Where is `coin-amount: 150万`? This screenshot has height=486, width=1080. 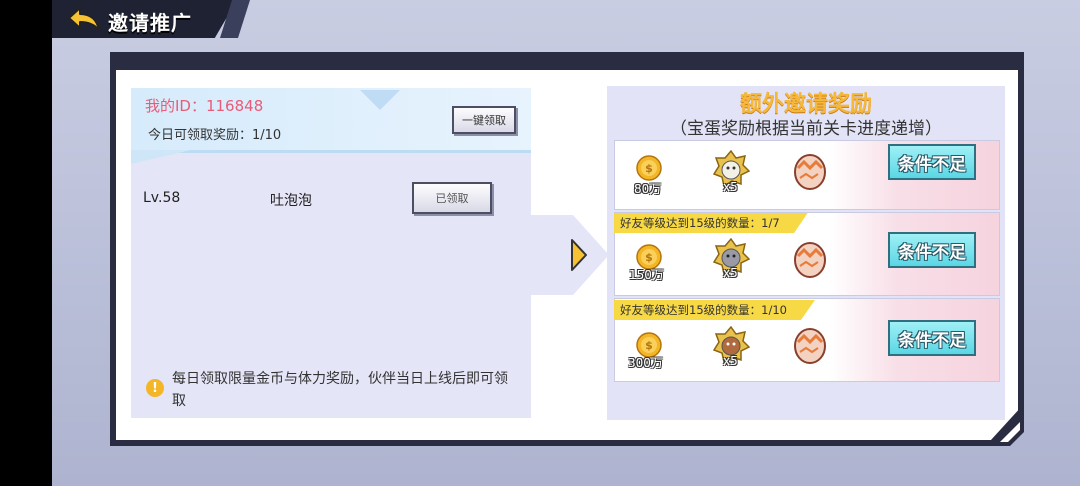
coin-amount: 150万 is located at coordinates (646, 275).